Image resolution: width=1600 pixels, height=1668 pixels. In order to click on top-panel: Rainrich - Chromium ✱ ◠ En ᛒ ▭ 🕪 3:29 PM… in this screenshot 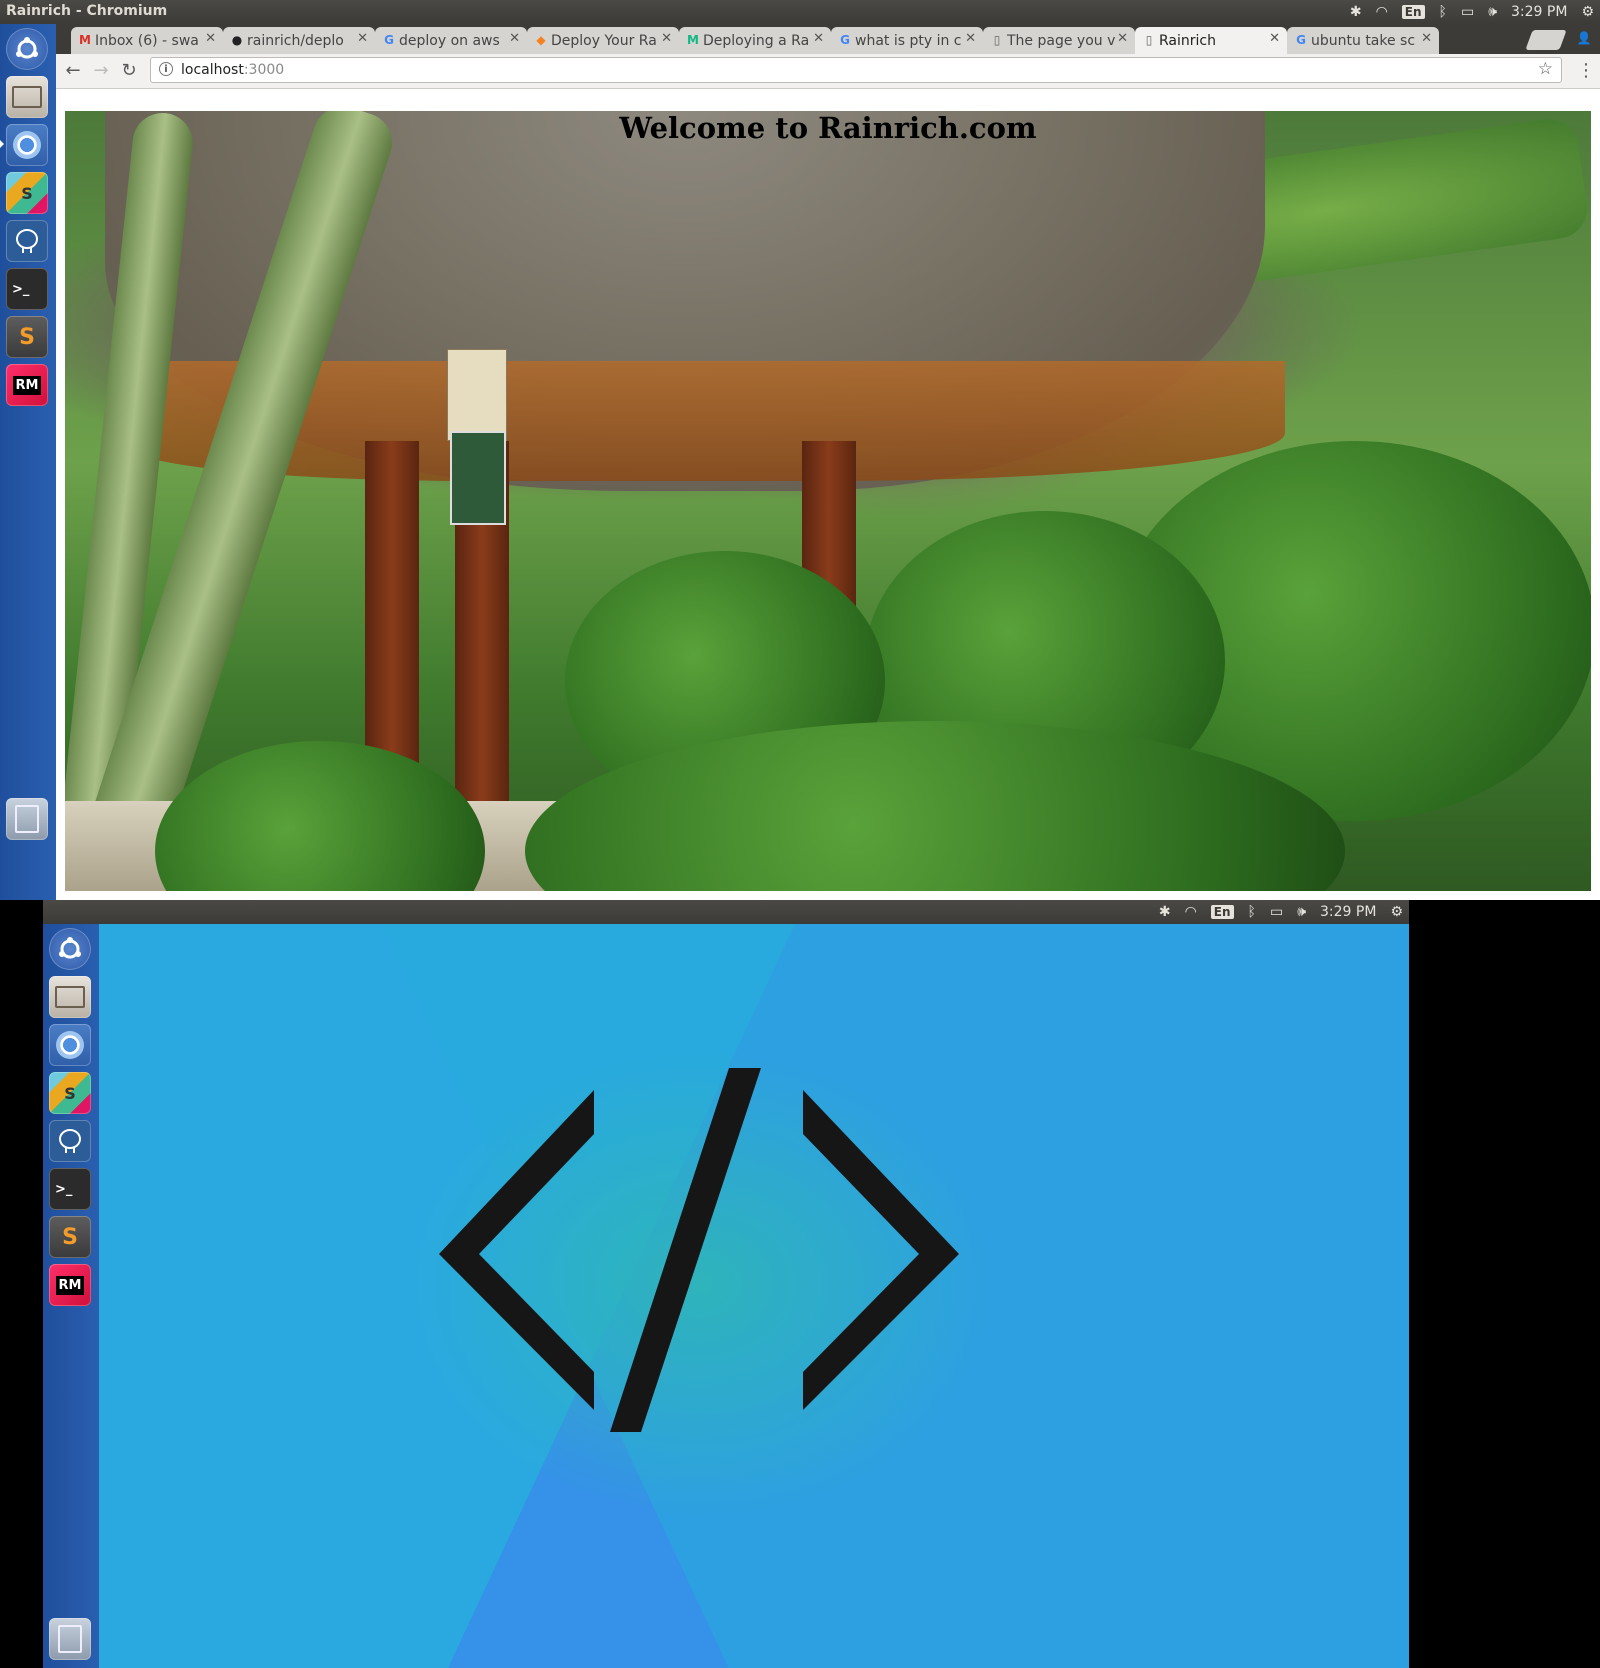, I will do `click(800, 12)`.